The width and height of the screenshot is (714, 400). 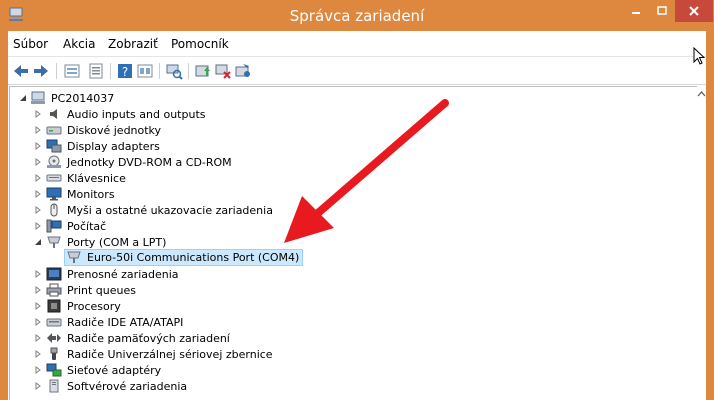 I want to click on tree-item-network-adapters: Sieťové adaptéry, so click(x=97, y=370).